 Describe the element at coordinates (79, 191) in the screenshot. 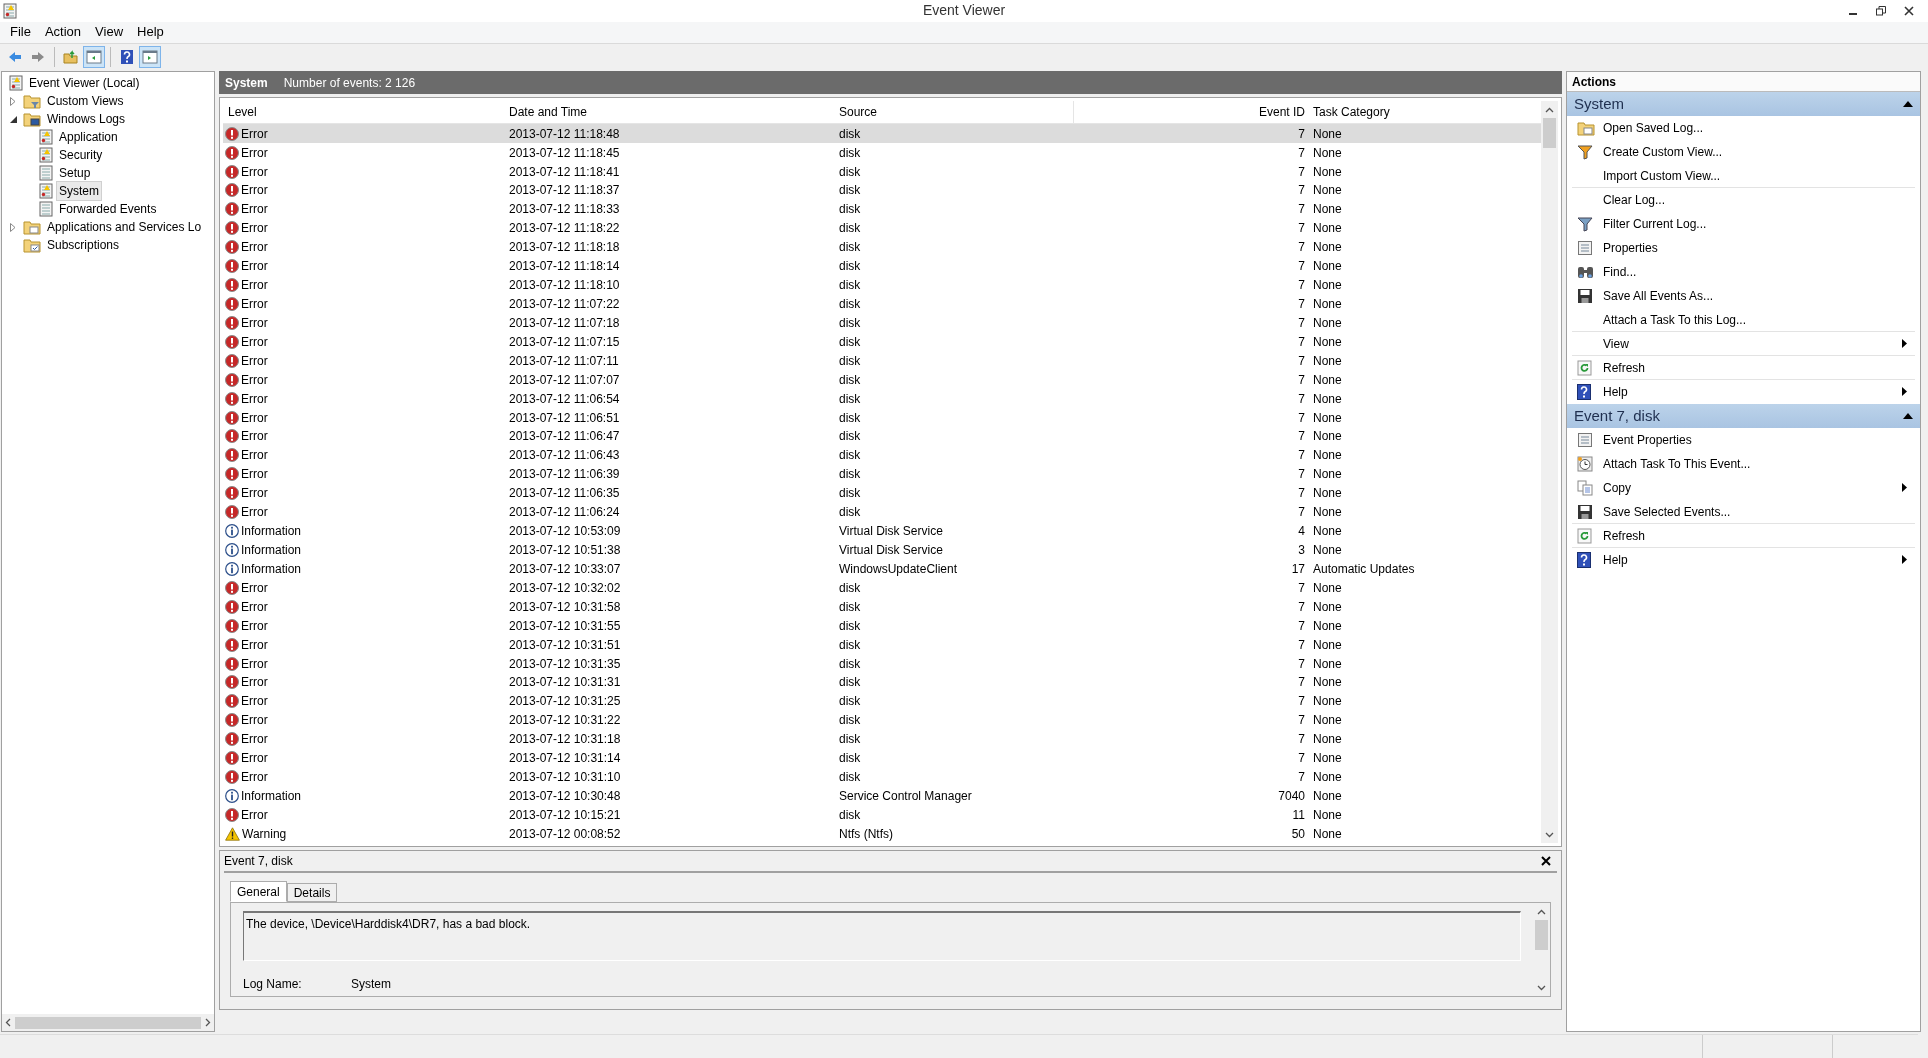

I see `tree-item: System` at that location.